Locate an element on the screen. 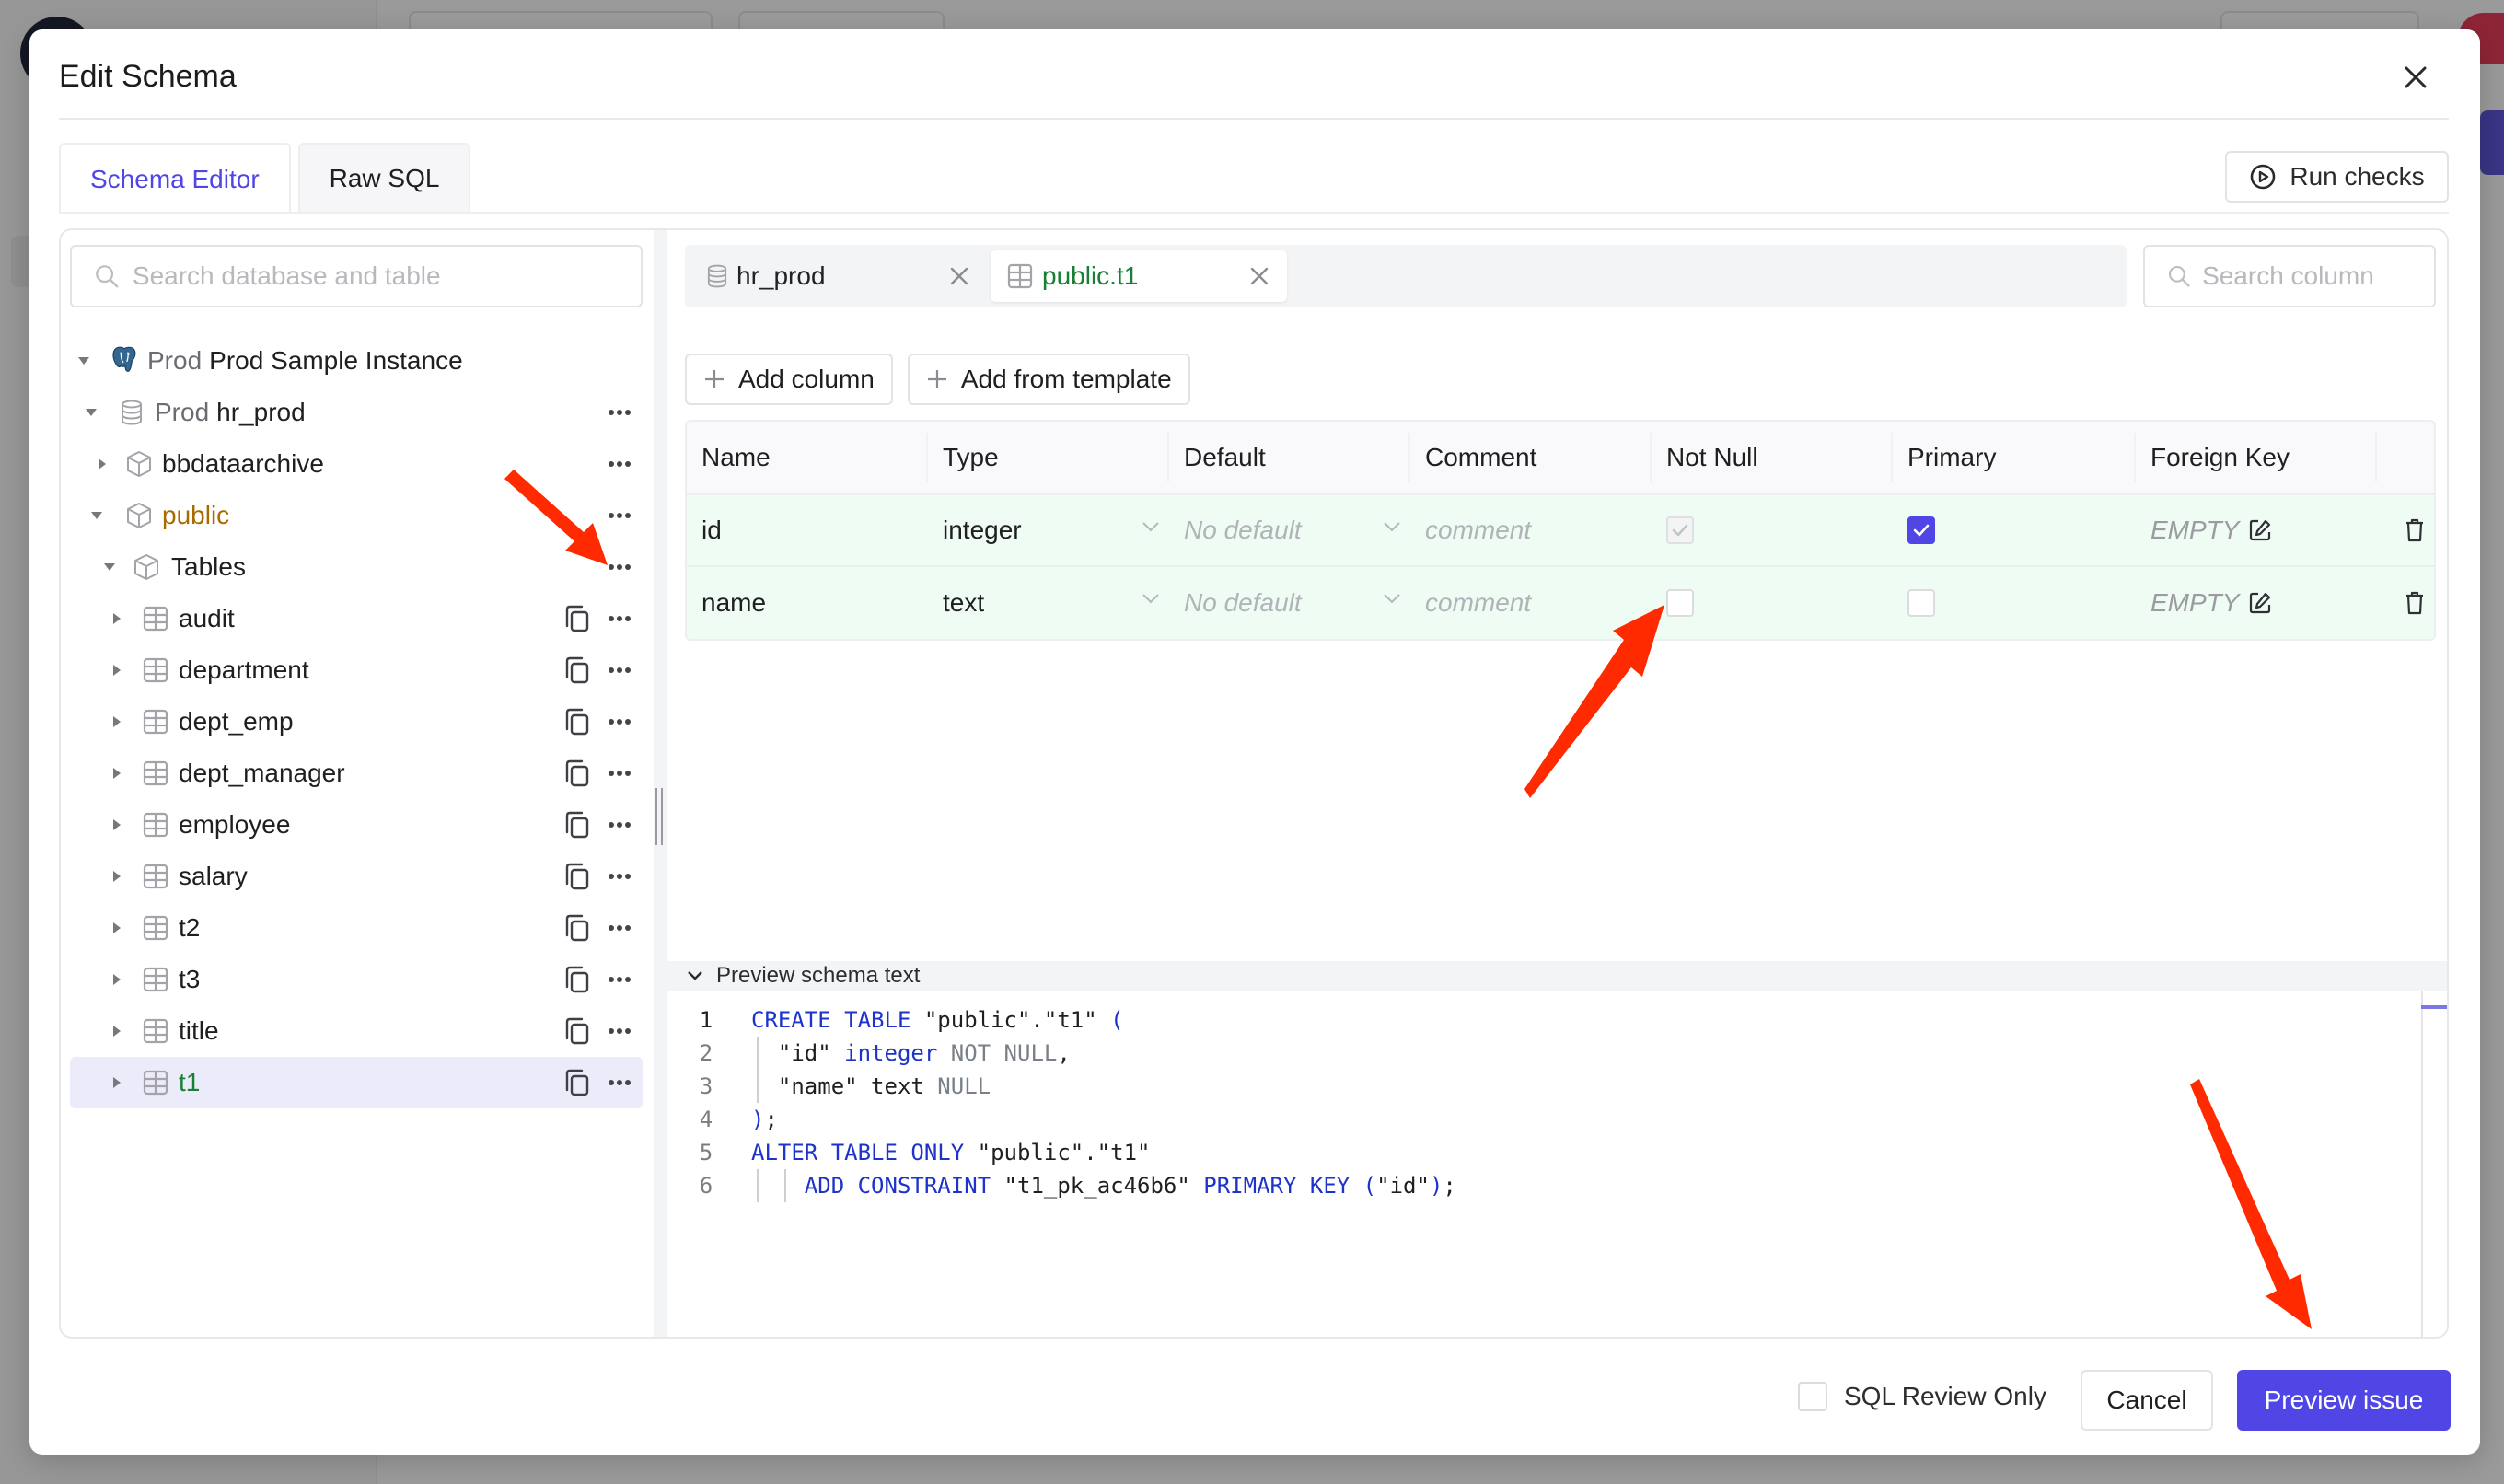 This screenshot has width=2504, height=1484. tree-item-table: employee is located at coordinates (356, 825).